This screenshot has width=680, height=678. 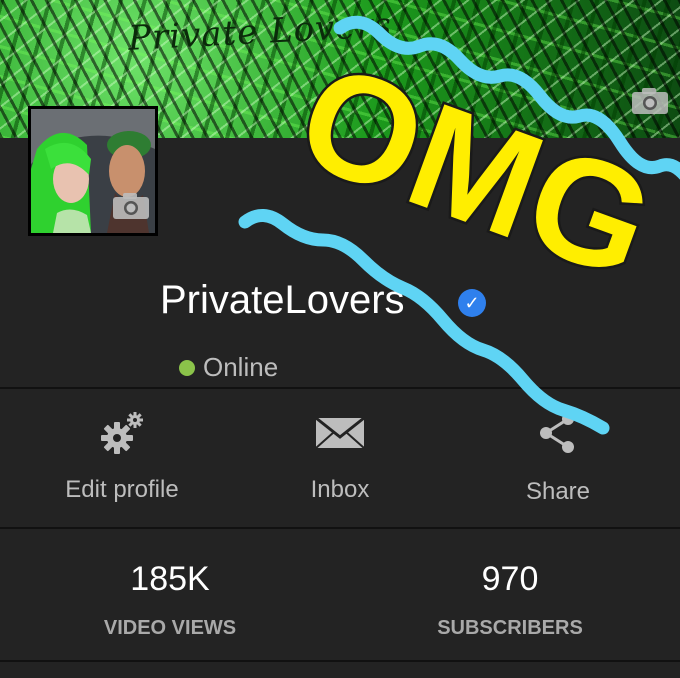 I want to click on online-status: Online, so click(x=228, y=367).